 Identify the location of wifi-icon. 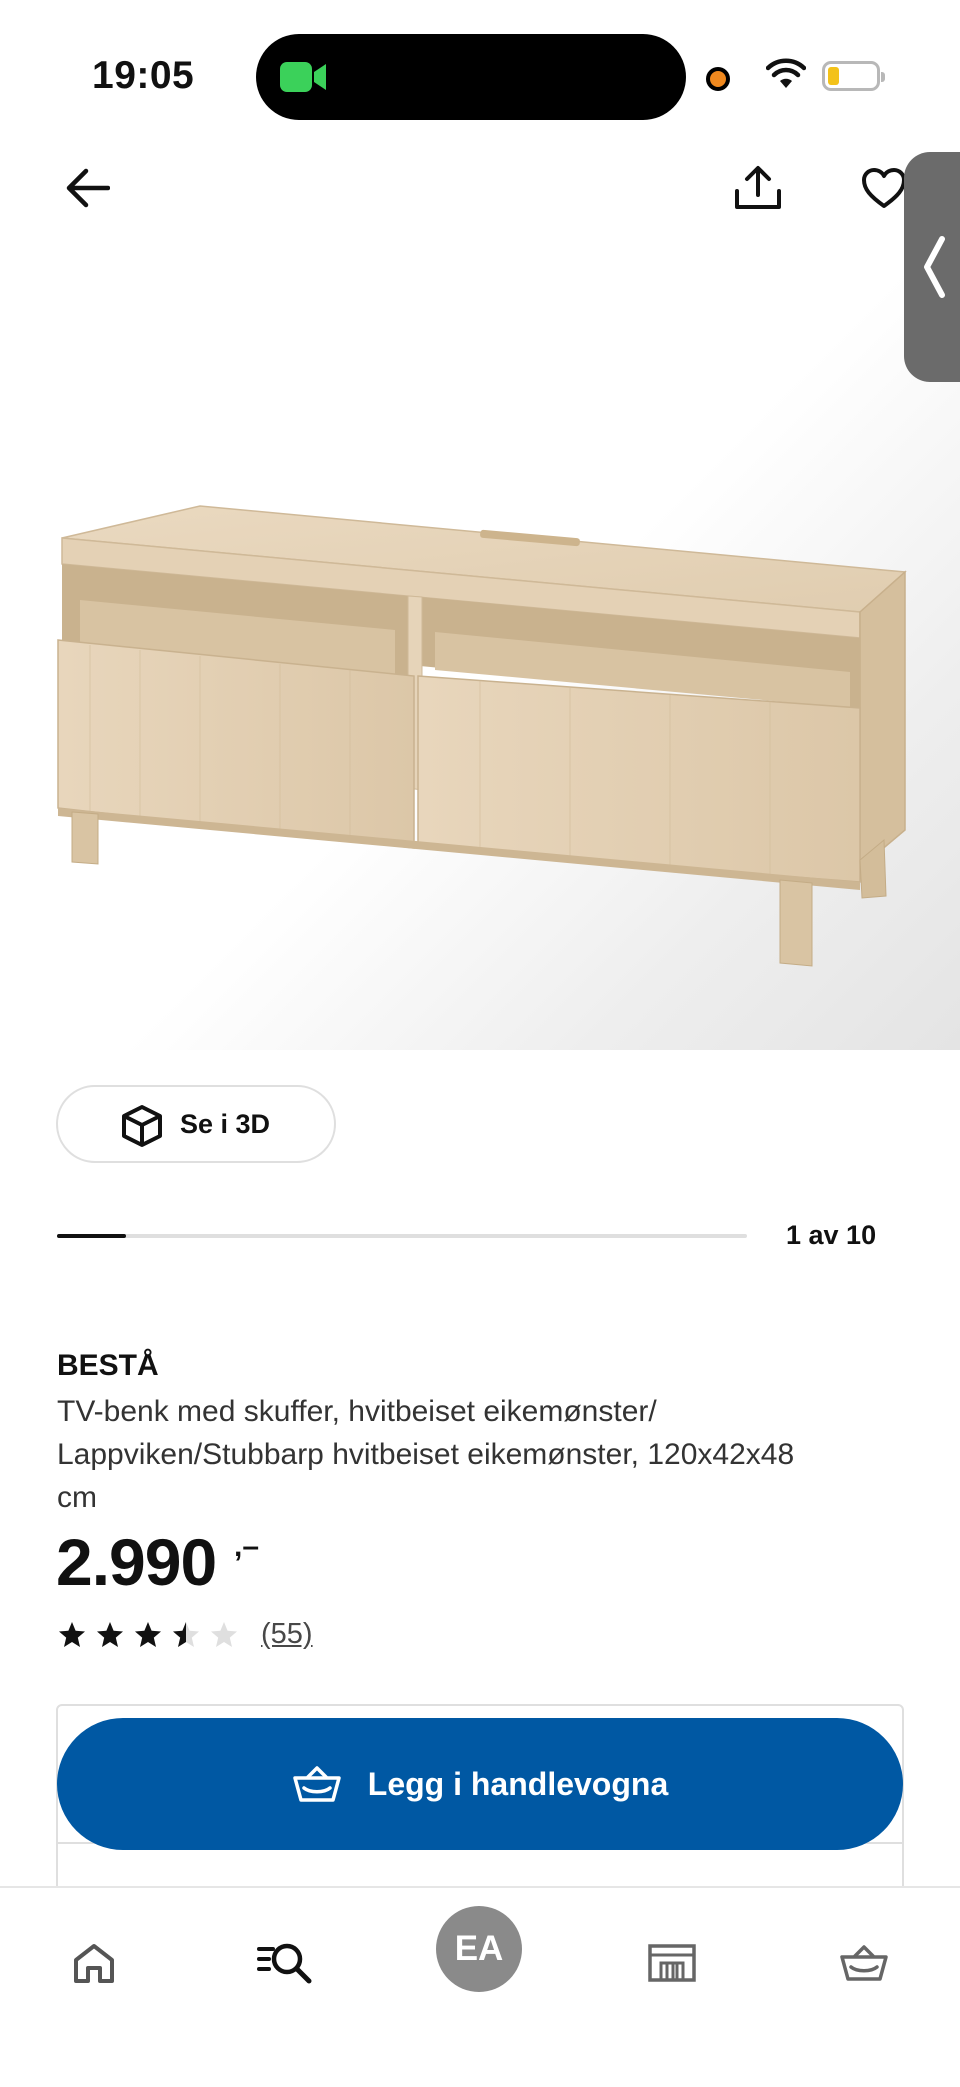
(786, 73).